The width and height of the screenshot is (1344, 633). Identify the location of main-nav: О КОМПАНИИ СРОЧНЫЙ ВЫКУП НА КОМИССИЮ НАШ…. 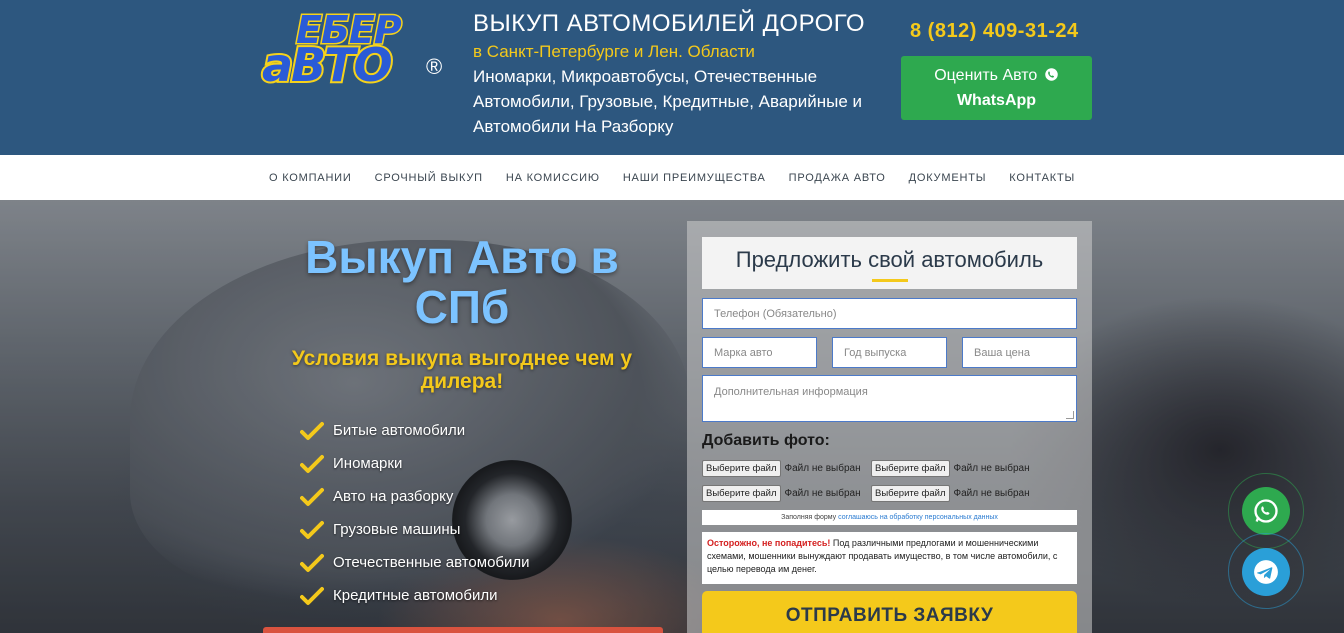
(672, 177).